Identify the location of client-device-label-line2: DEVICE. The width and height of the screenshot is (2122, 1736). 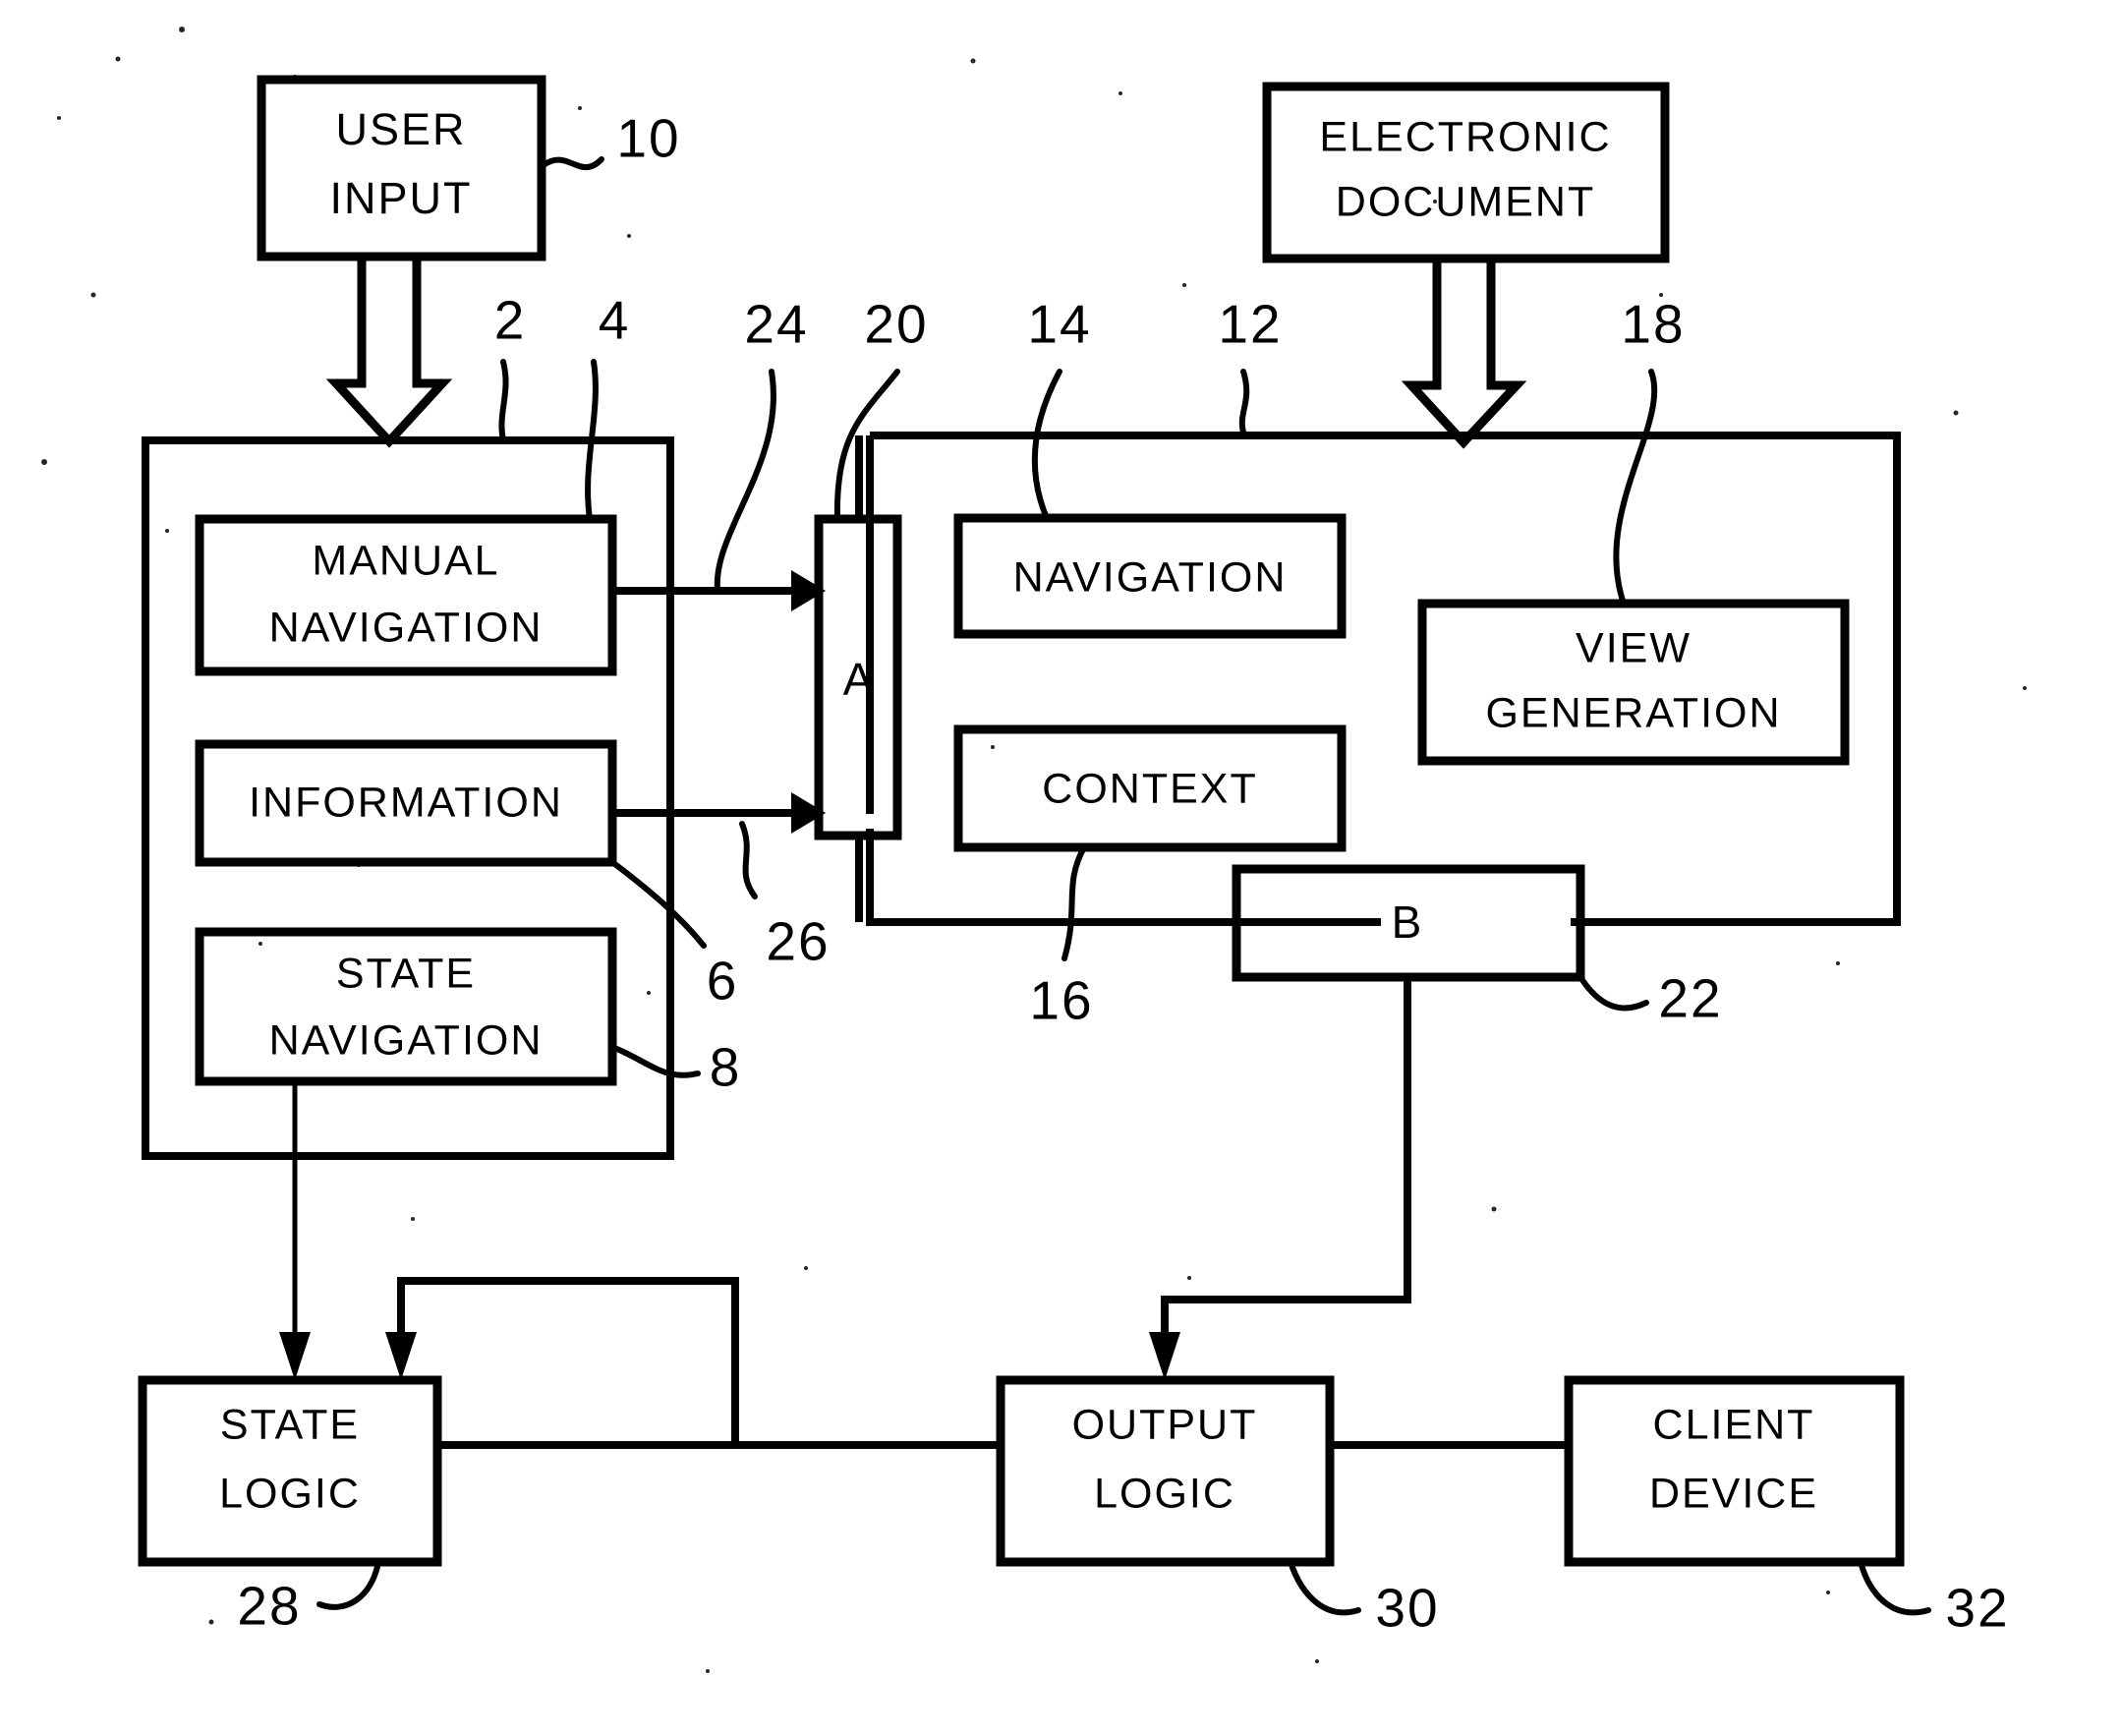
(1733, 1493).